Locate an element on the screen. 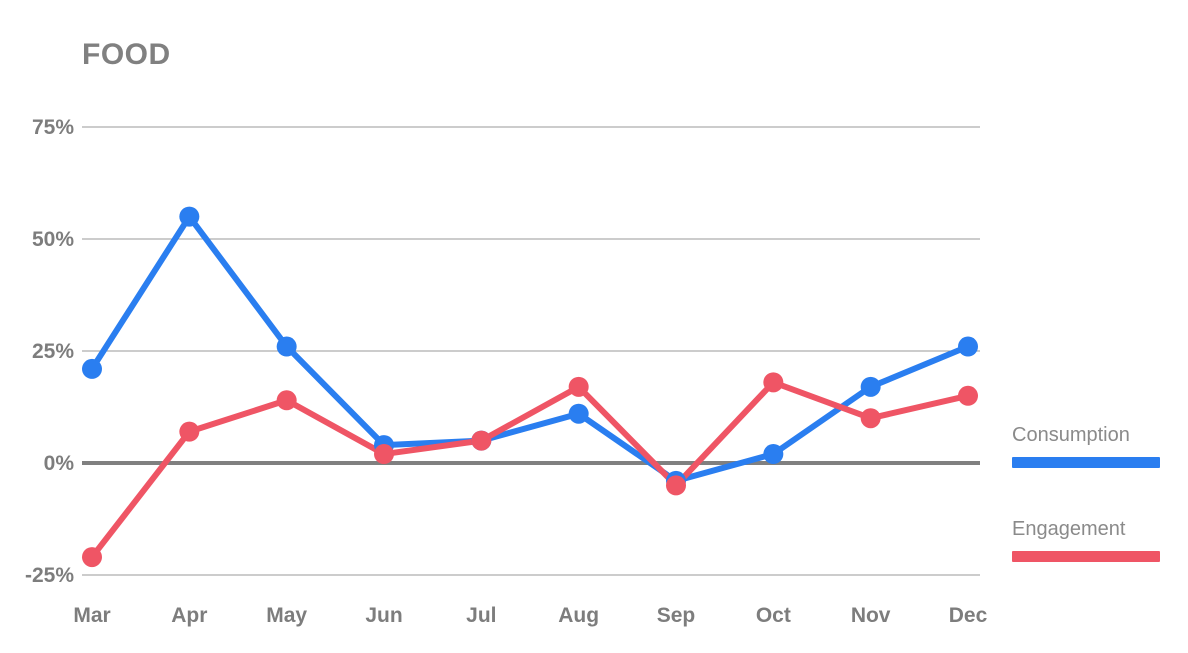 This screenshot has width=1188, height=653. y-axis-tick-label: -25% is located at coordinates (49, 575).